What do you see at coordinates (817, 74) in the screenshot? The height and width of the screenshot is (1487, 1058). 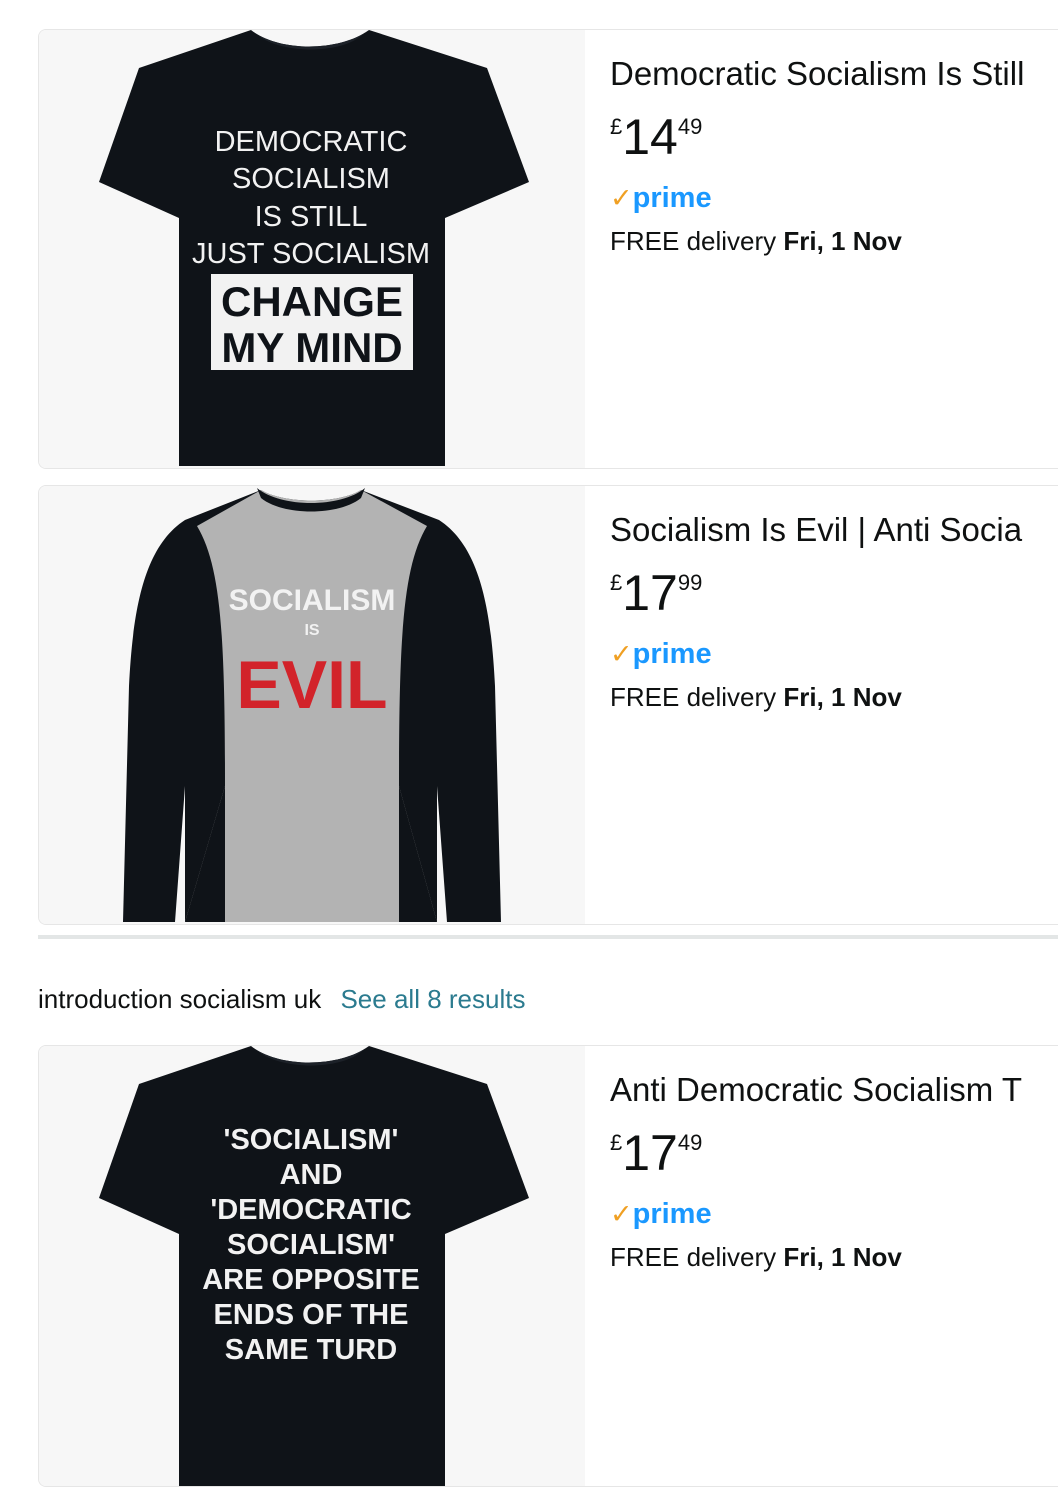 I see `product-title: Democratic Socialism Is Still` at bounding box center [817, 74].